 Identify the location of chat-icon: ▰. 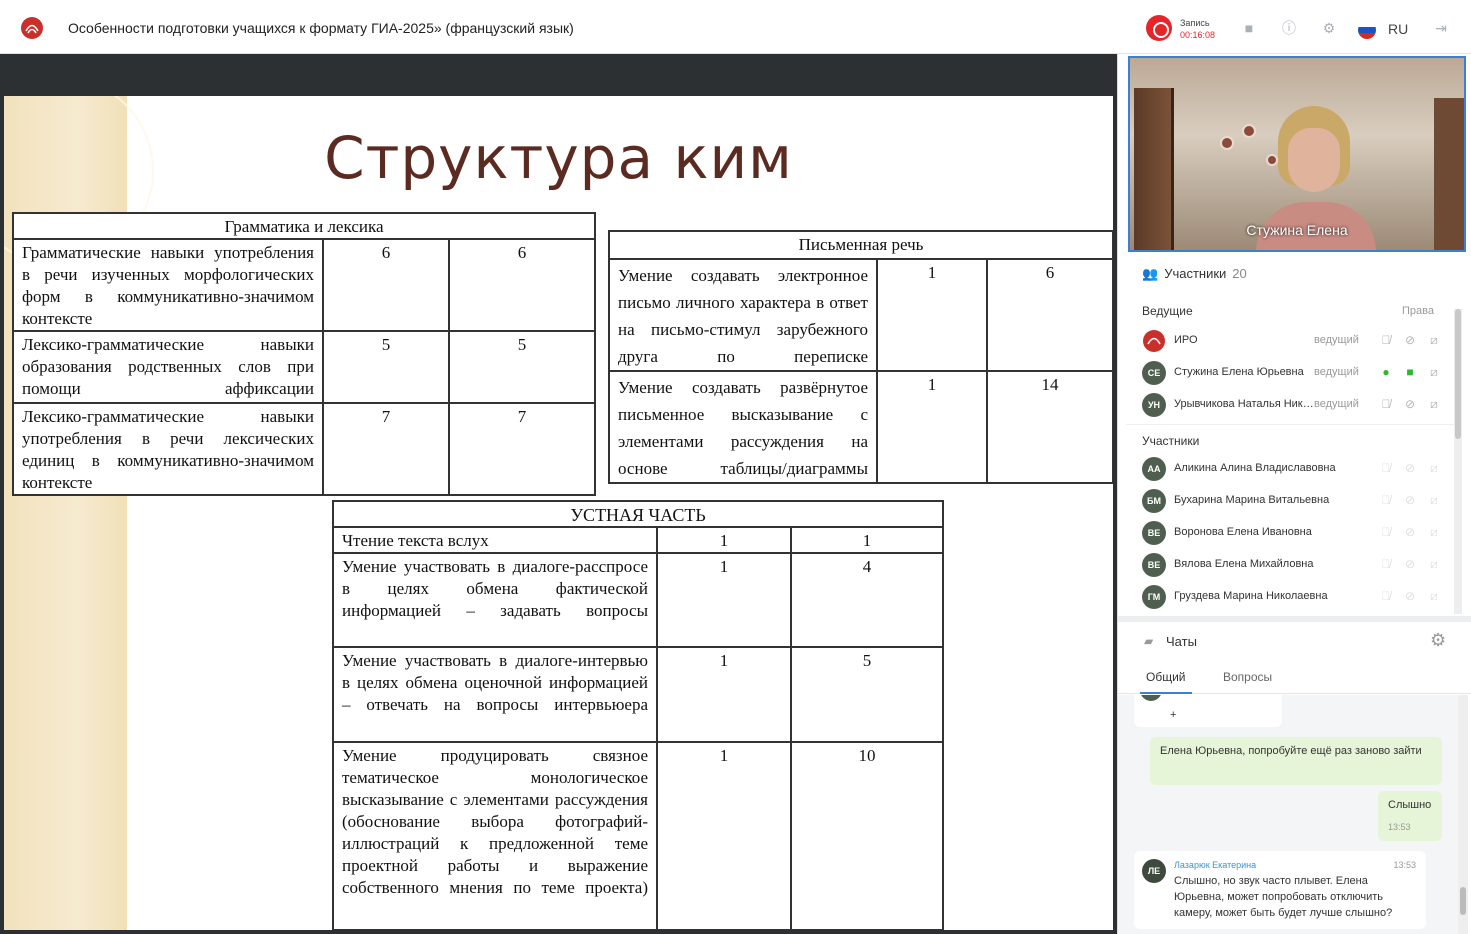
(1149, 641).